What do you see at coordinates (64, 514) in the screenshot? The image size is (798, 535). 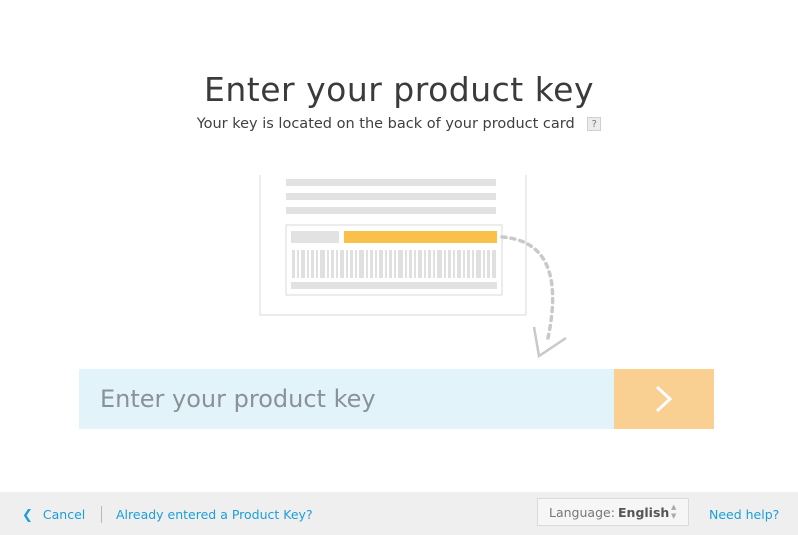 I see `cancel-label: Cancel` at bounding box center [64, 514].